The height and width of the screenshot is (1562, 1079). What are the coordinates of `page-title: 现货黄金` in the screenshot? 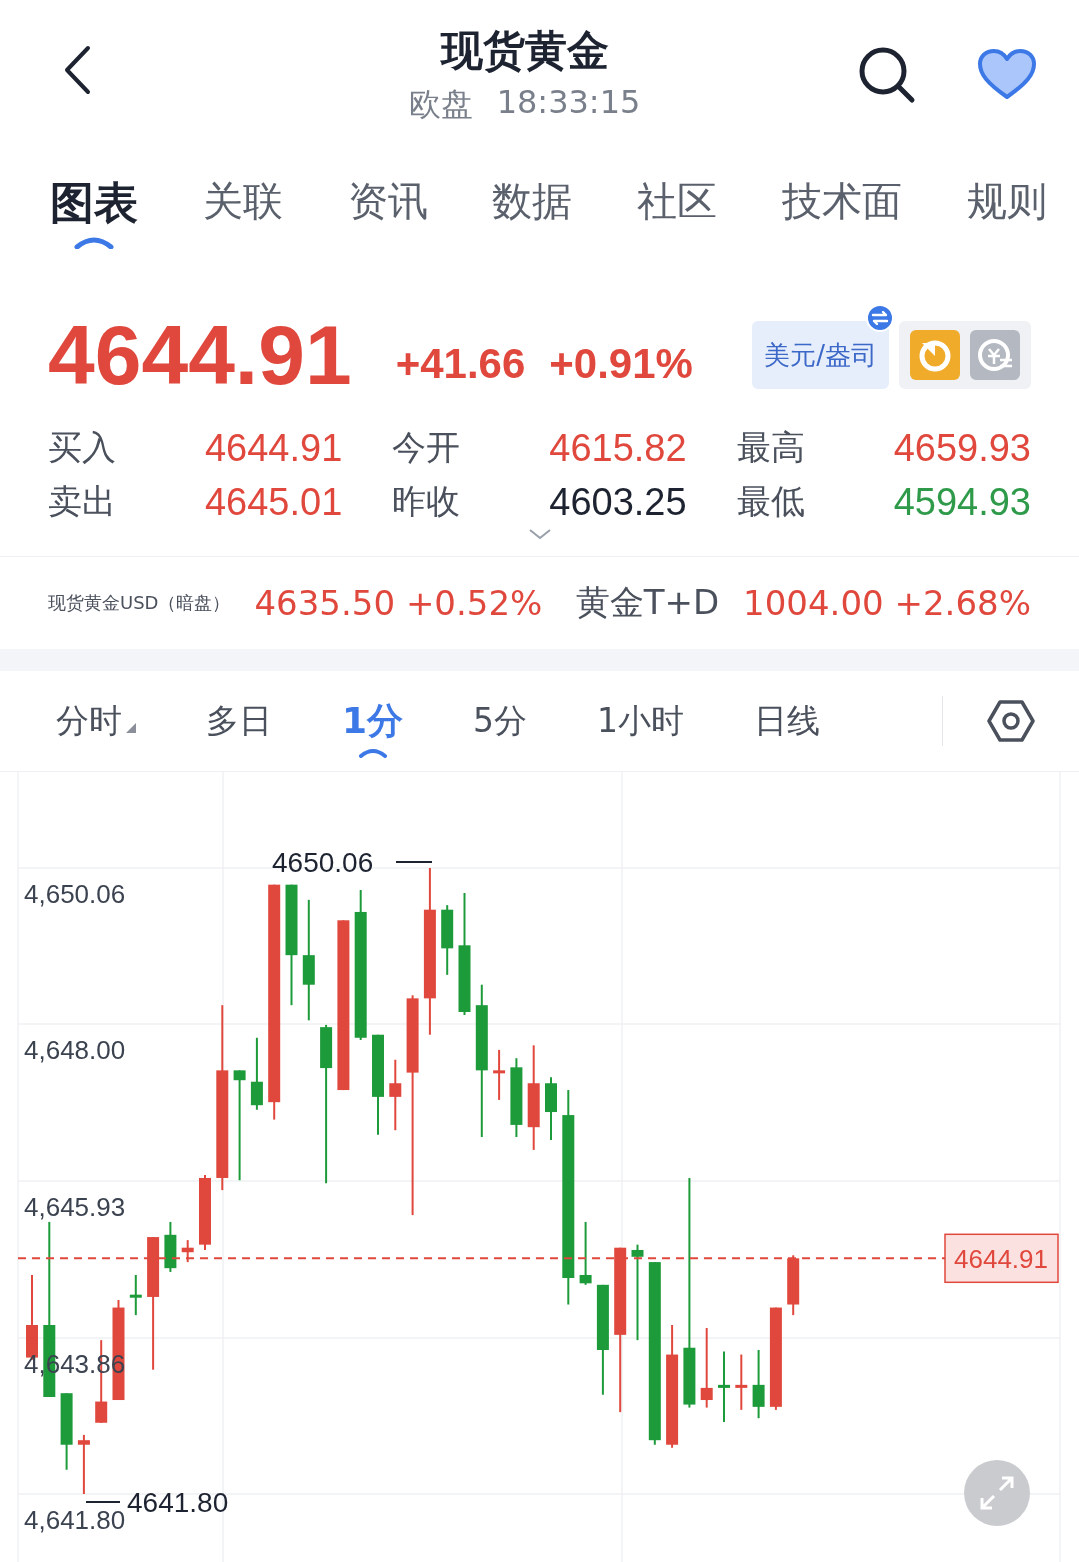 It's located at (524, 51).